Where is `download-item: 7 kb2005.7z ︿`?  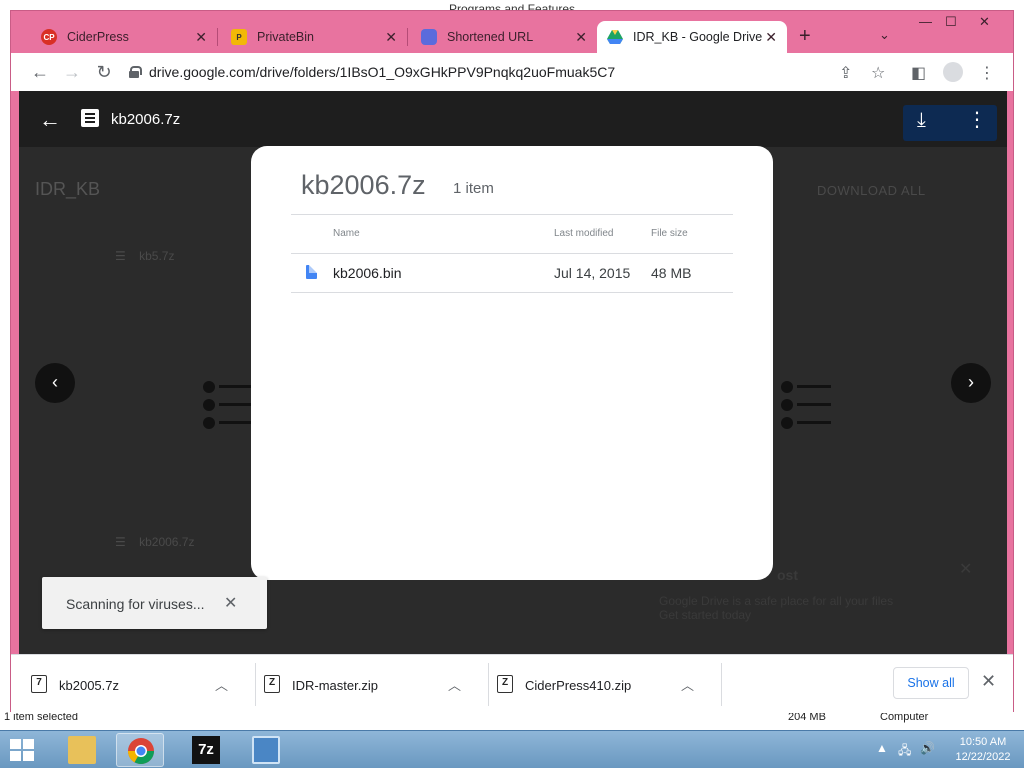 download-item: 7 kb2005.7z ︿ is located at coordinates (128, 684).